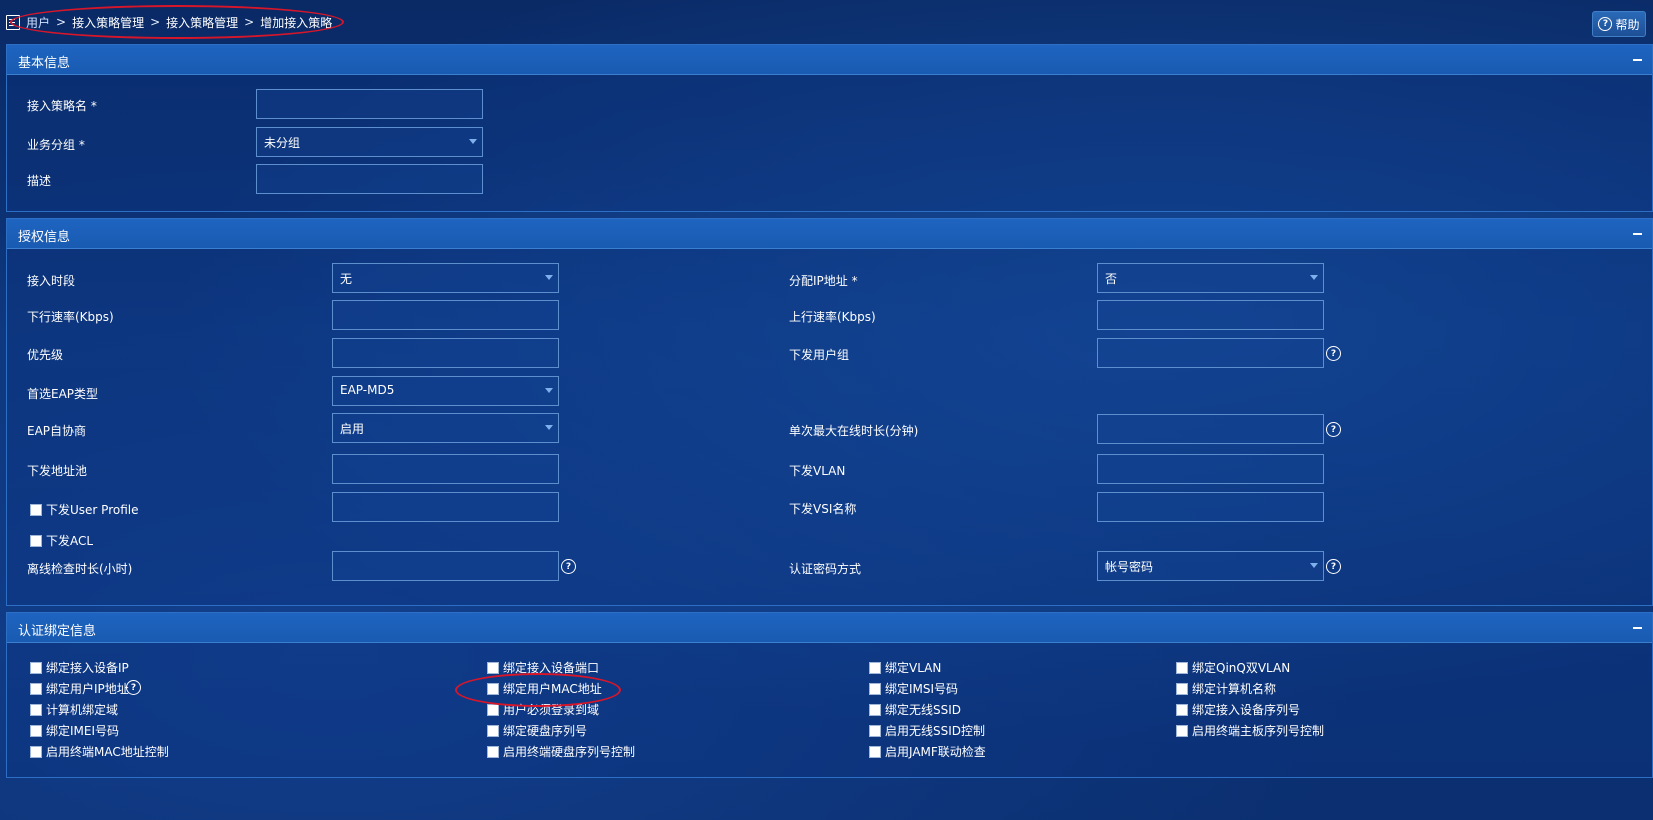 Image resolution: width=1653 pixels, height=820 pixels. I want to click on checkbox-label: 绑定计算机名称, so click(1234, 689).